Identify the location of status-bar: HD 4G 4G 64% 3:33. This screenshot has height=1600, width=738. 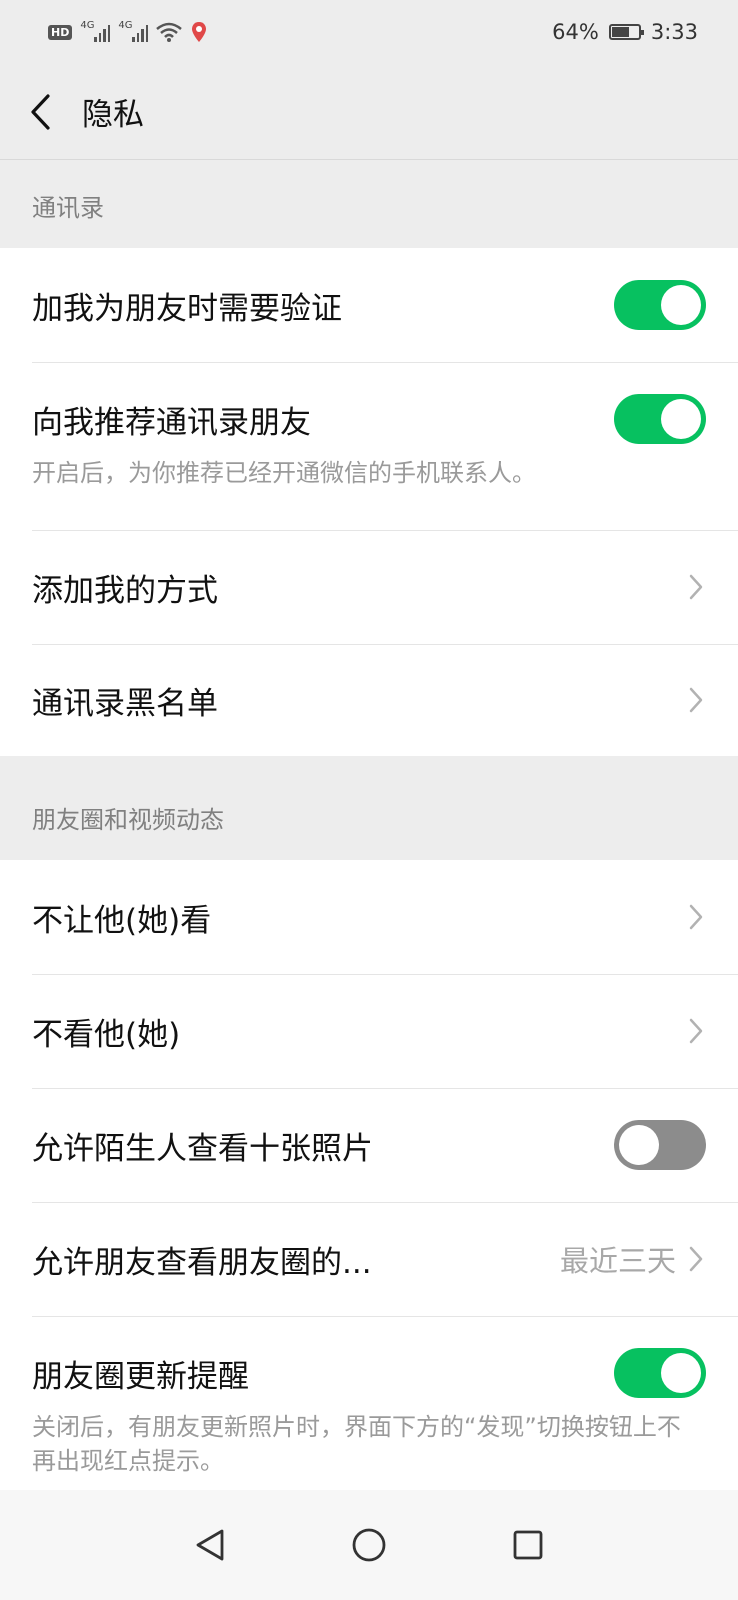
(369, 32).